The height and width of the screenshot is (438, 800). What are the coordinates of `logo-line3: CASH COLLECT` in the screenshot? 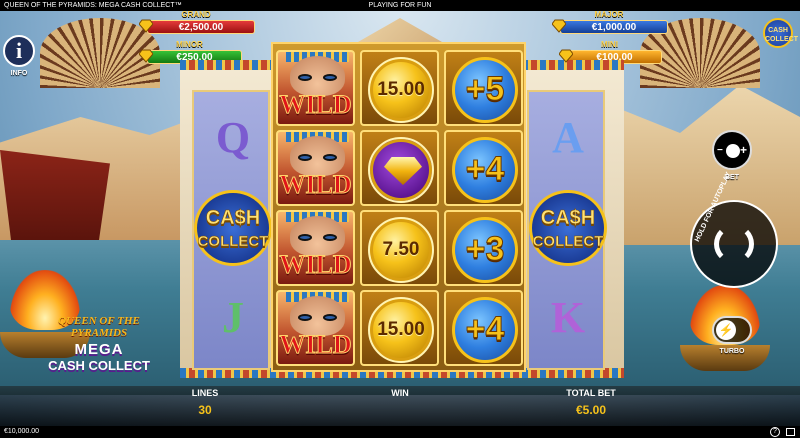 It's located at (99, 365).